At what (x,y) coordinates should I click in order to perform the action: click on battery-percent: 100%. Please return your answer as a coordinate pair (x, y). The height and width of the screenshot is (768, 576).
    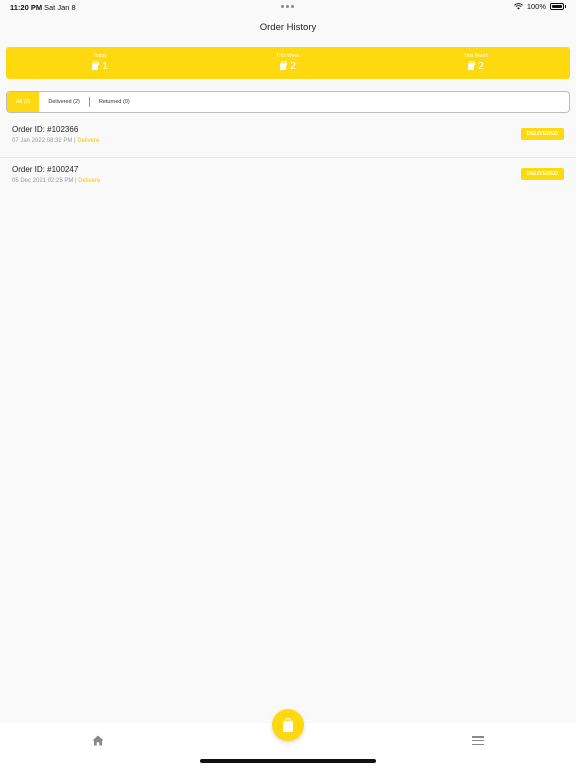
    Looking at the image, I should click on (536, 6).